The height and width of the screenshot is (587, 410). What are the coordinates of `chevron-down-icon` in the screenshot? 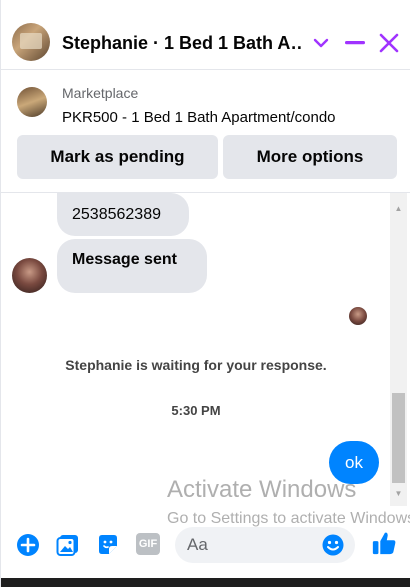 It's located at (321, 43).